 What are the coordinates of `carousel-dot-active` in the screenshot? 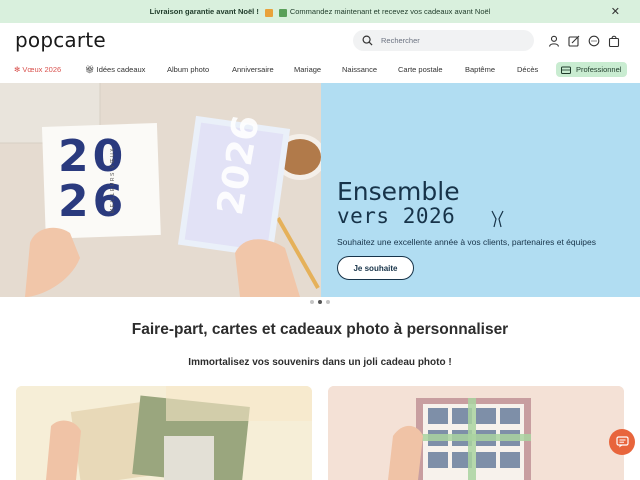 It's located at (320, 302).